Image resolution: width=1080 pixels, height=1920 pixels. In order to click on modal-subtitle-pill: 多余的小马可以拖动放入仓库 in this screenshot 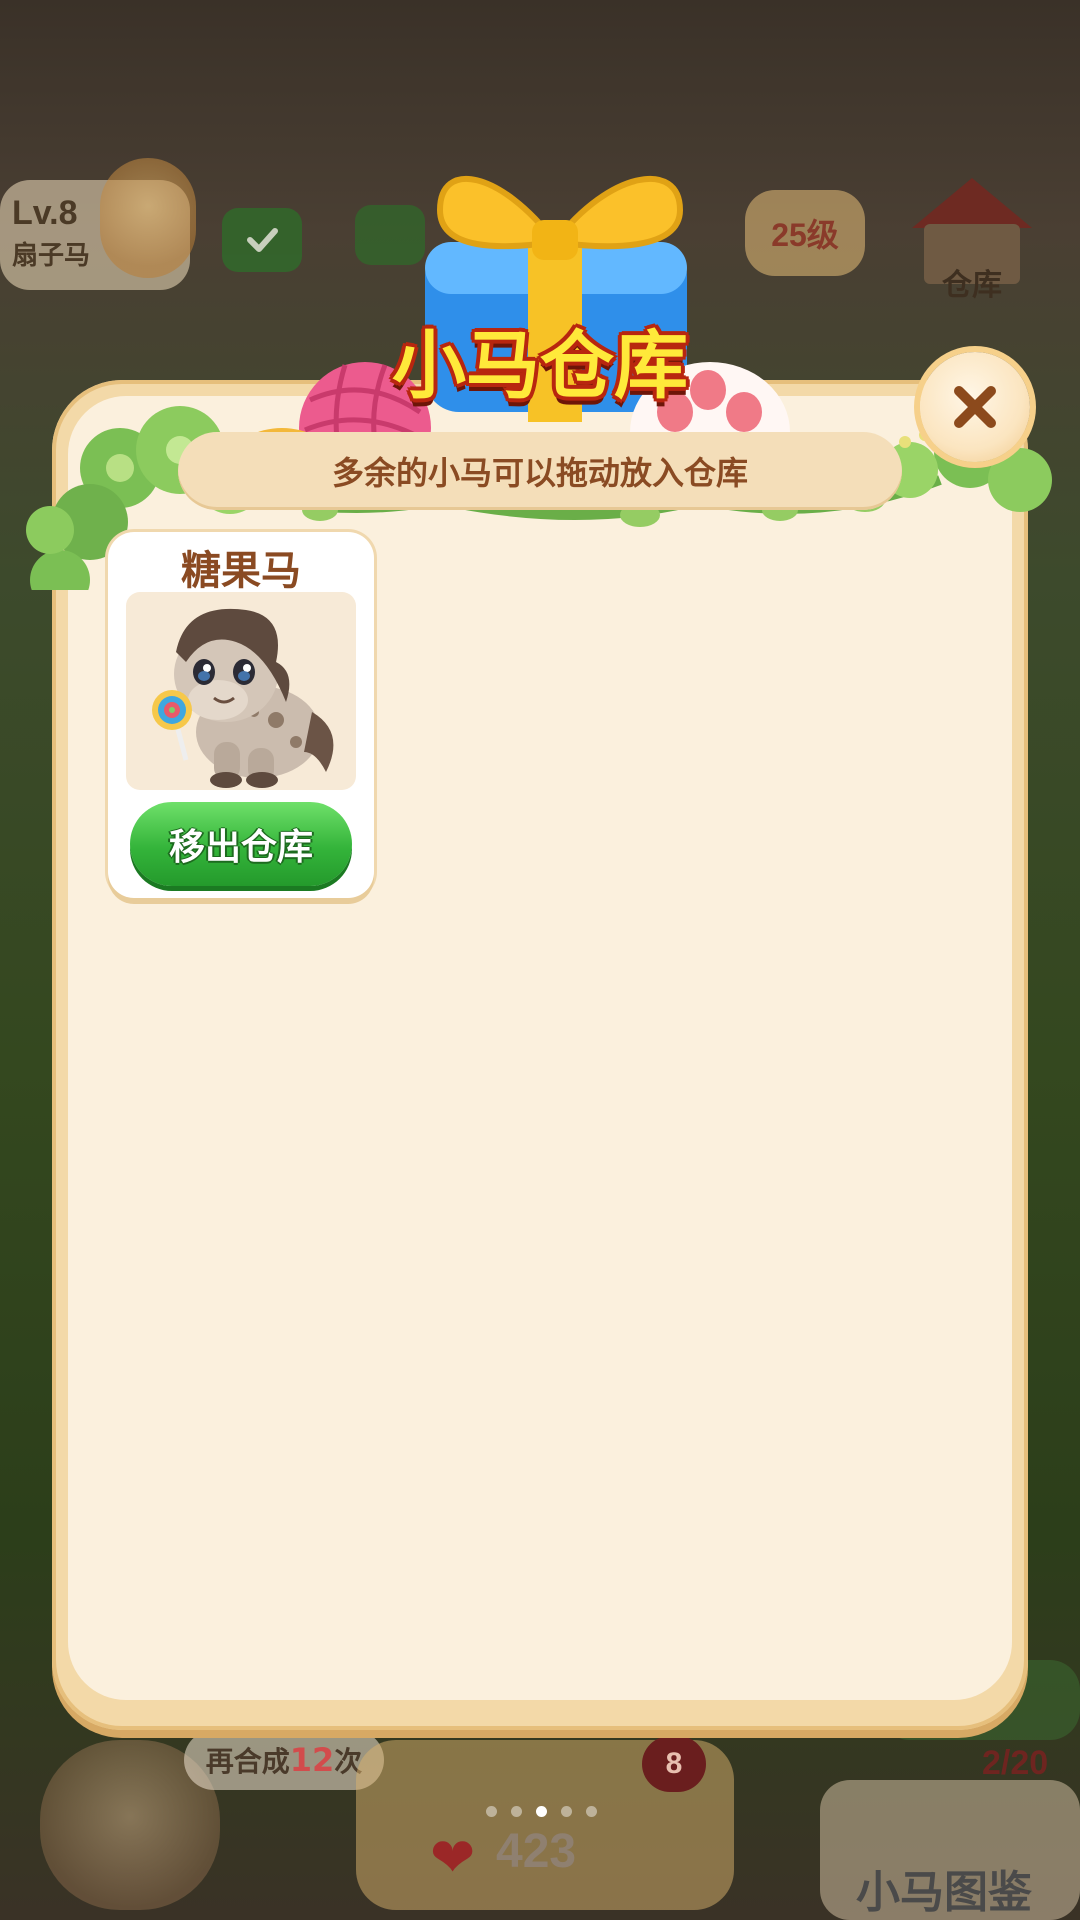, I will do `click(540, 471)`.